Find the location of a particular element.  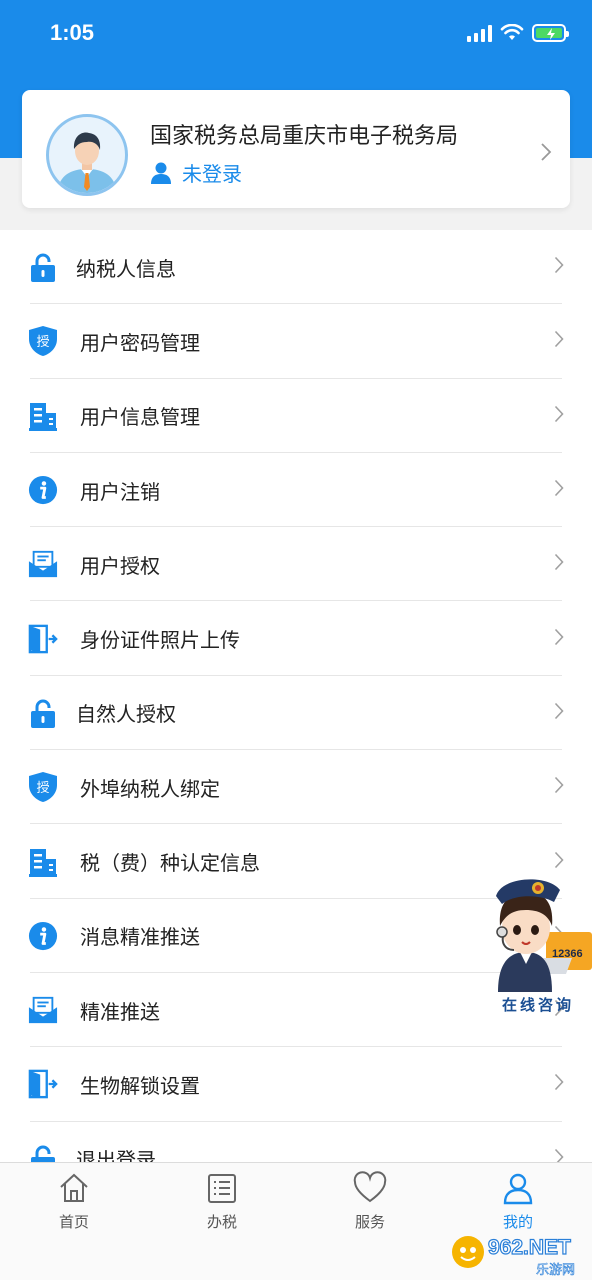

tab-label: 我的 is located at coordinates (517, 1222).